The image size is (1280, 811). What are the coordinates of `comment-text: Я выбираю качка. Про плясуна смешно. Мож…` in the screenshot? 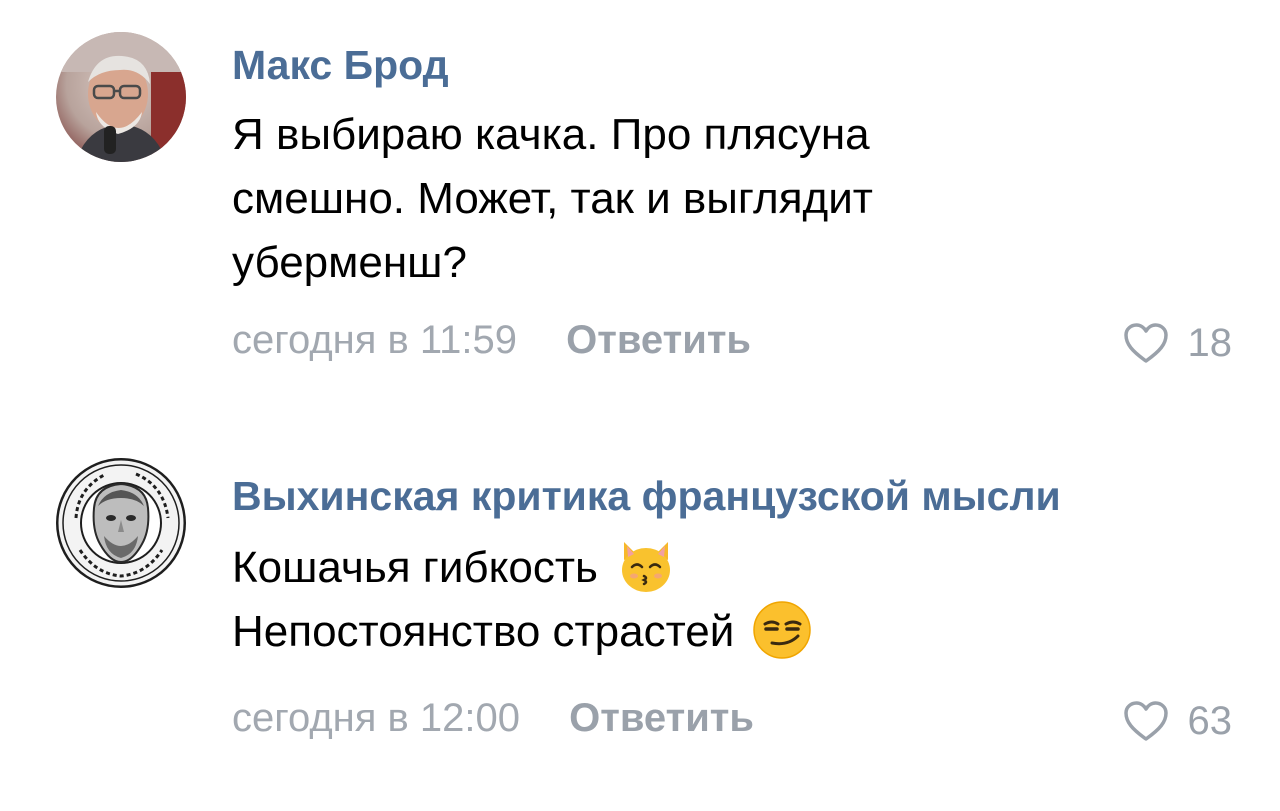 It's located at (552, 199).